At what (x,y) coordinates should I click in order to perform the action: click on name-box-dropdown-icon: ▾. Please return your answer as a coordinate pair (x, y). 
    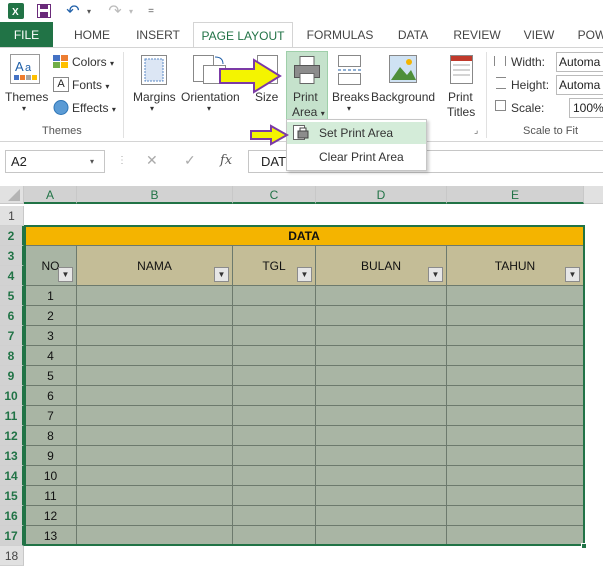
    Looking at the image, I should click on (92, 161).